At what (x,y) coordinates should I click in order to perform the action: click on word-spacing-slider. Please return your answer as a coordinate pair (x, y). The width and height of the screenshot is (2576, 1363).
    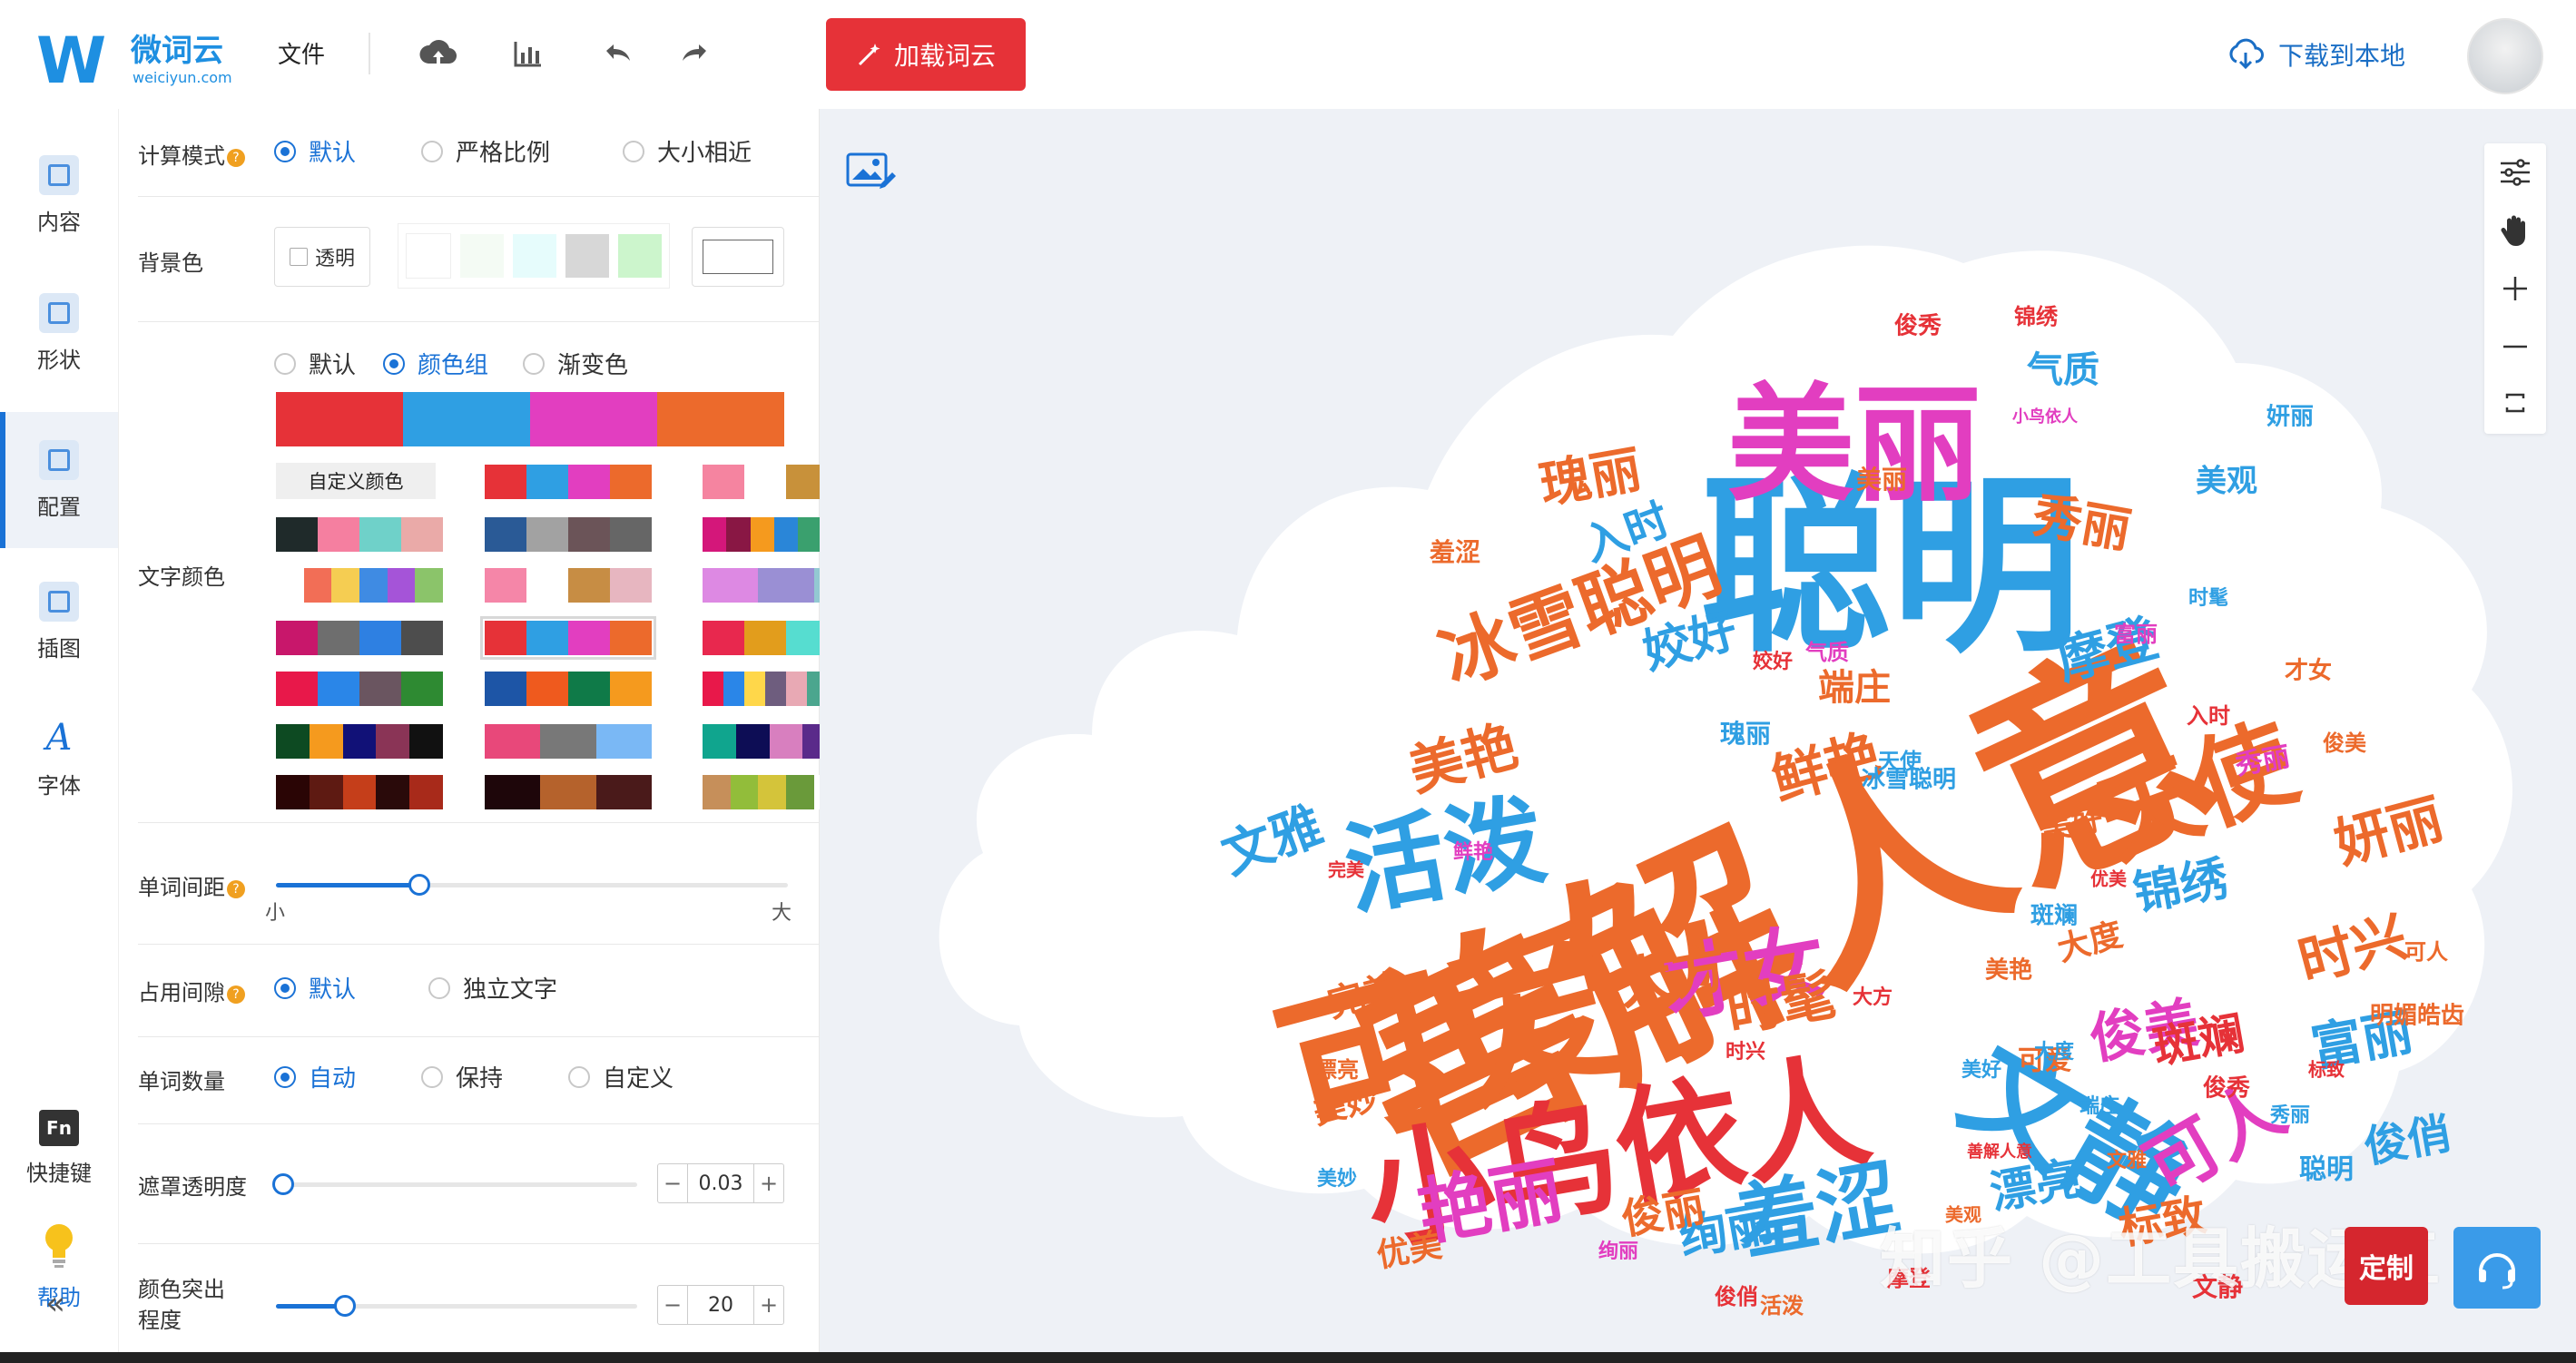
    Looking at the image, I should click on (532, 885).